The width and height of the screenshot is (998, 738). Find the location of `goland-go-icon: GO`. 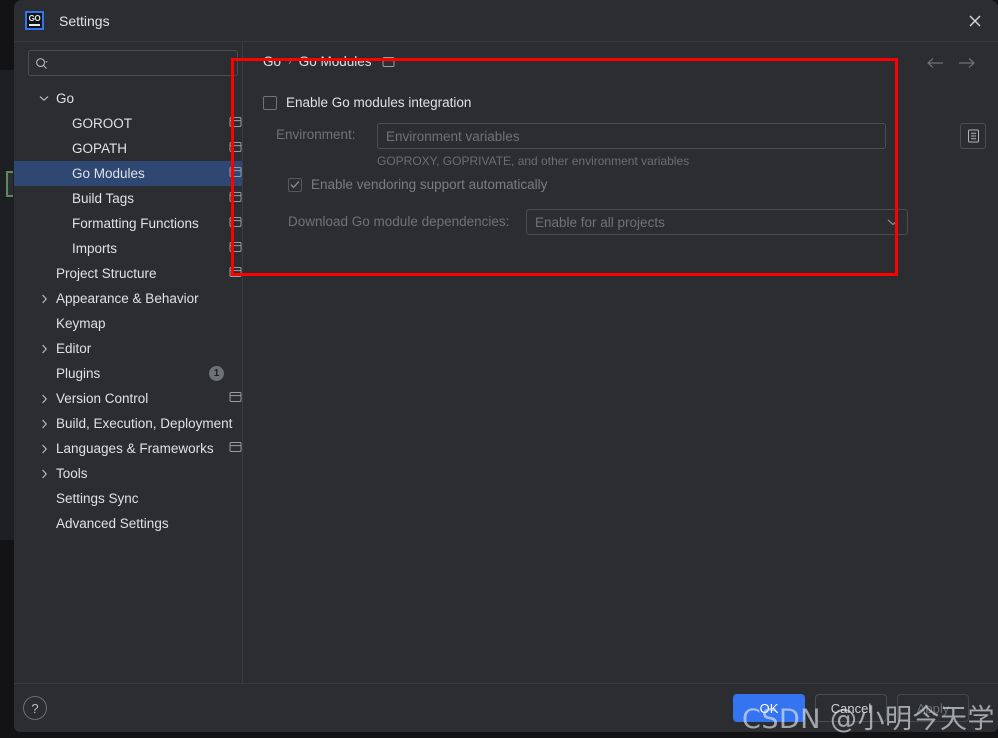

goland-go-icon: GO is located at coordinates (34, 20).